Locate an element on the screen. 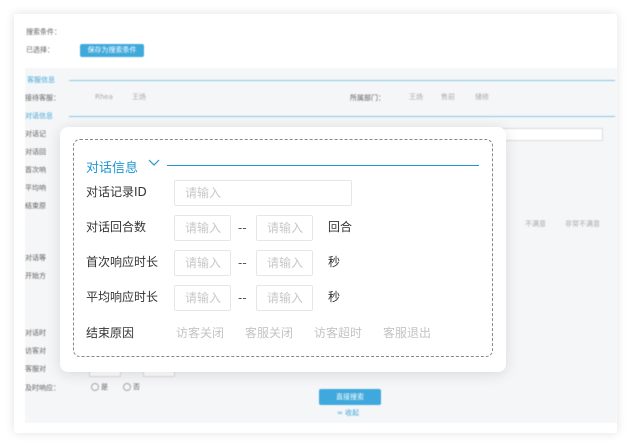 Image resolution: width=631 pixels, height=447 pixels. end-reason-label: 结束原因 is located at coordinates (110, 333).